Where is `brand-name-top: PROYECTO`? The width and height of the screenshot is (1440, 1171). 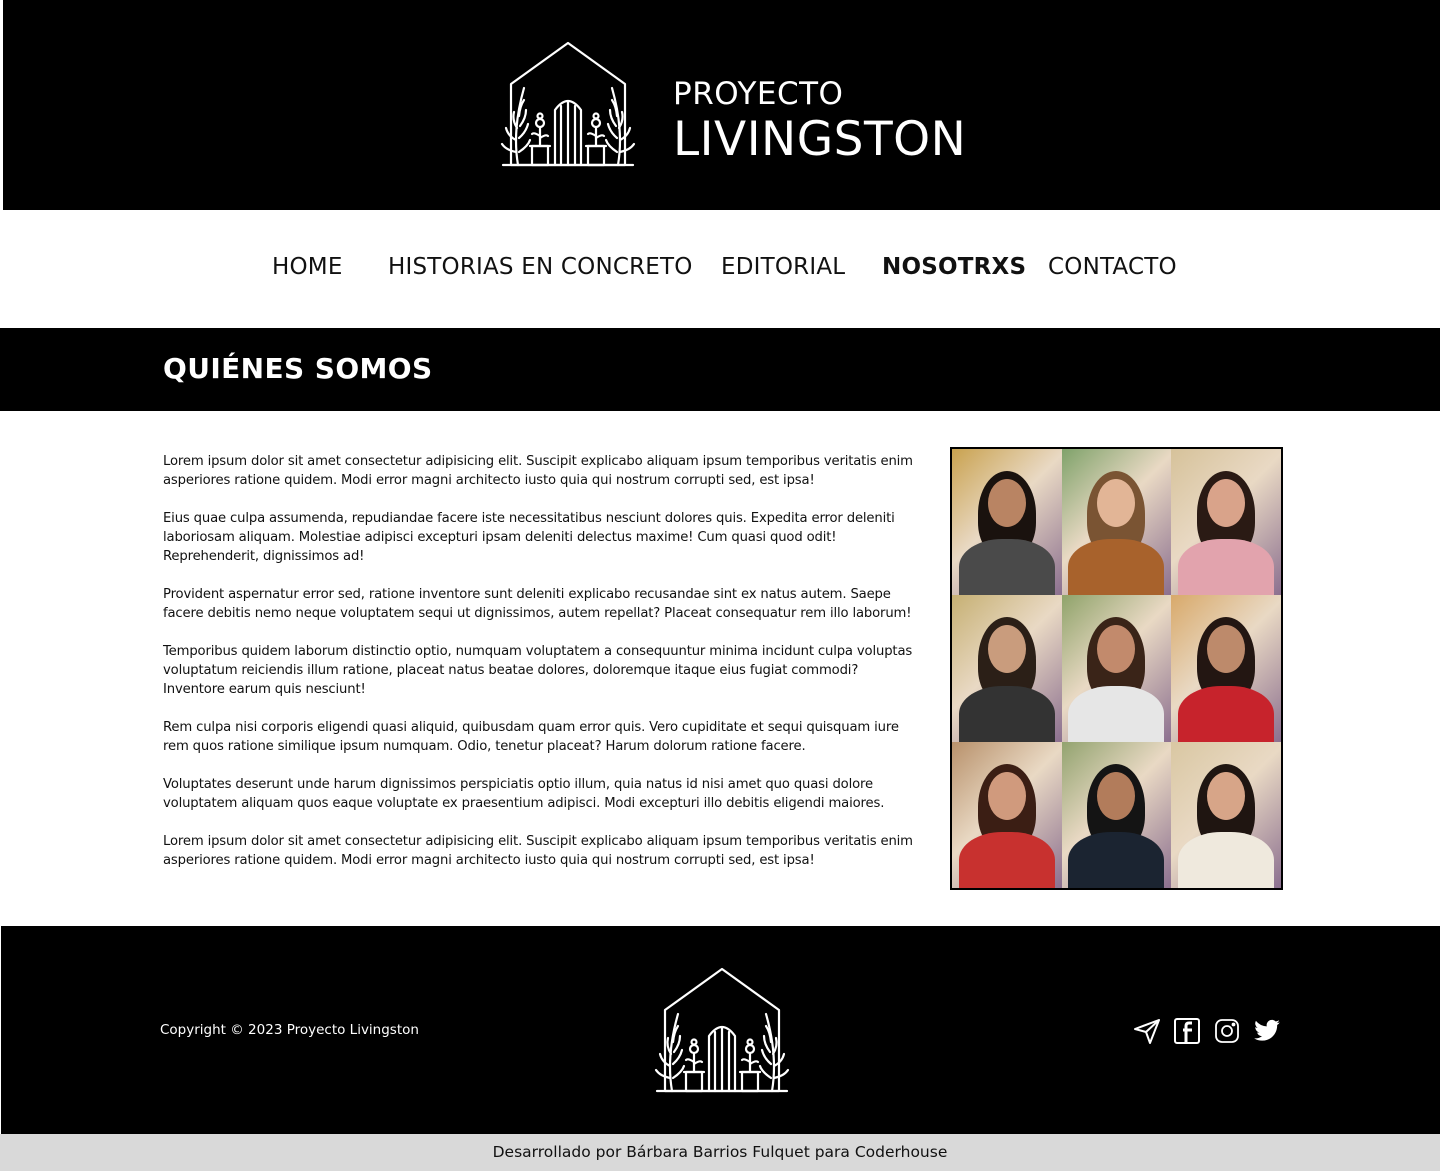 brand-name-top: PROYECTO is located at coordinates (758, 94).